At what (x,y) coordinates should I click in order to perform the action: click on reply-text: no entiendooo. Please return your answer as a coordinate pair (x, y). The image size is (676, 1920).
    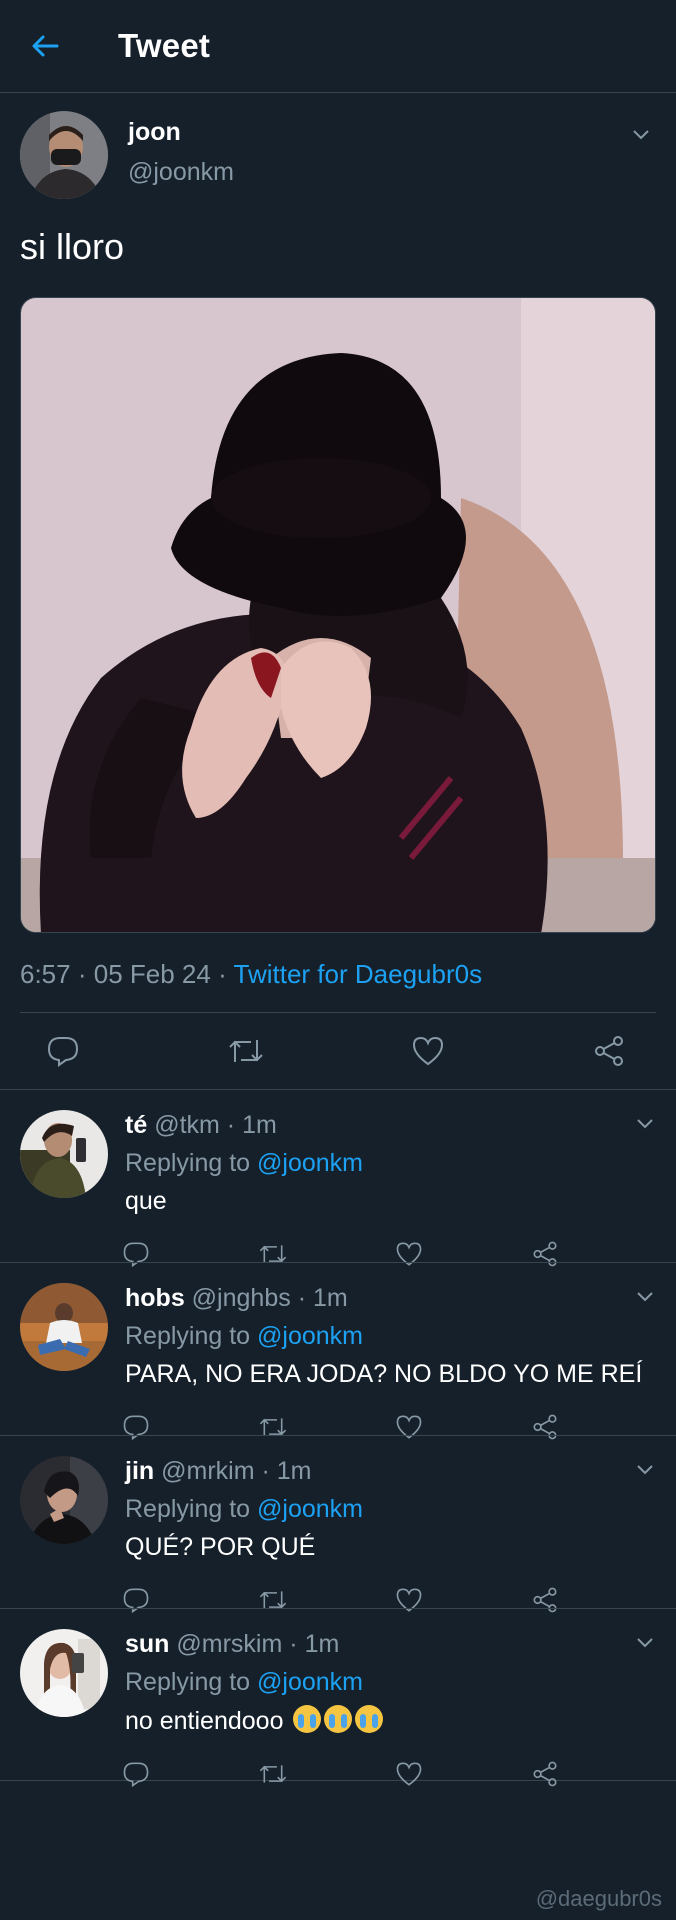
    Looking at the image, I should click on (204, 1721).